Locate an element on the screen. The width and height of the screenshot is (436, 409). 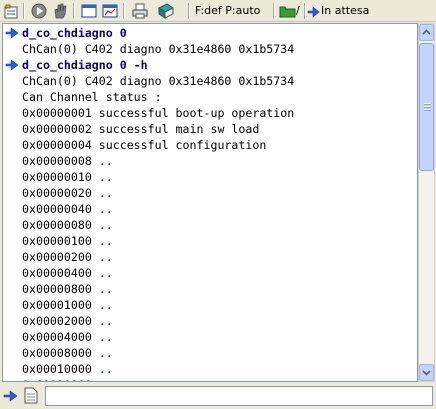
properties-icon is located at coordinates (11, 11).